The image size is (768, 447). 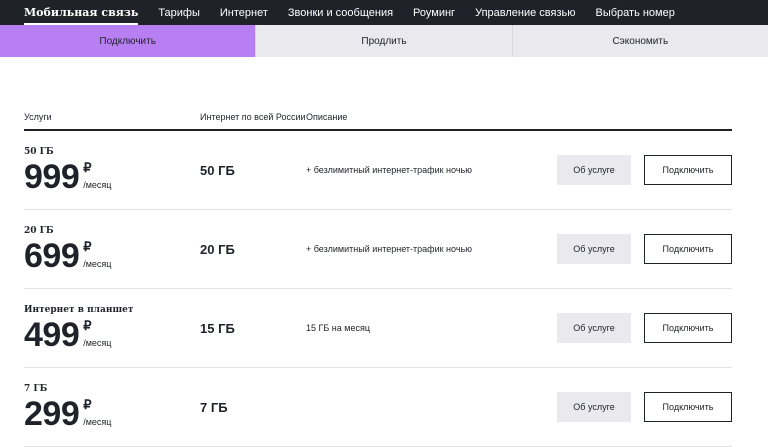 What do you see at coordinates (52, 177) in the screenshot?
I see `price: 999` at bounding box center [52, 177].